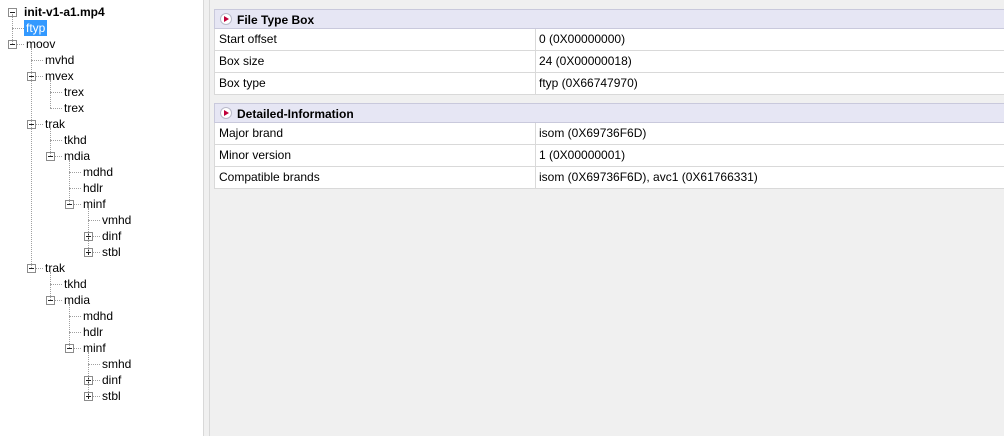 The height and width of the screenshot is (436, 1004). Describe the element at coordinates (609, 113) in the screenshot. I see `section-header-detailed-information: Detailed-Information` at that location.